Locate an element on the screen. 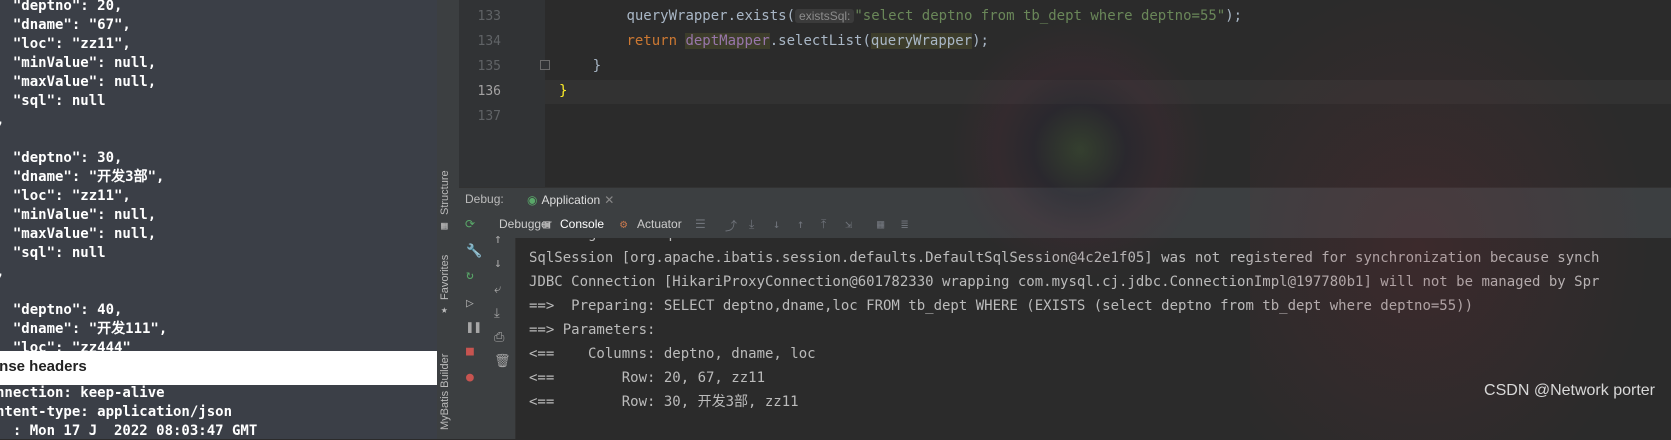  console-line: <== Row: 30, 开发3部, zz11 is located at coordinates (664, 402).